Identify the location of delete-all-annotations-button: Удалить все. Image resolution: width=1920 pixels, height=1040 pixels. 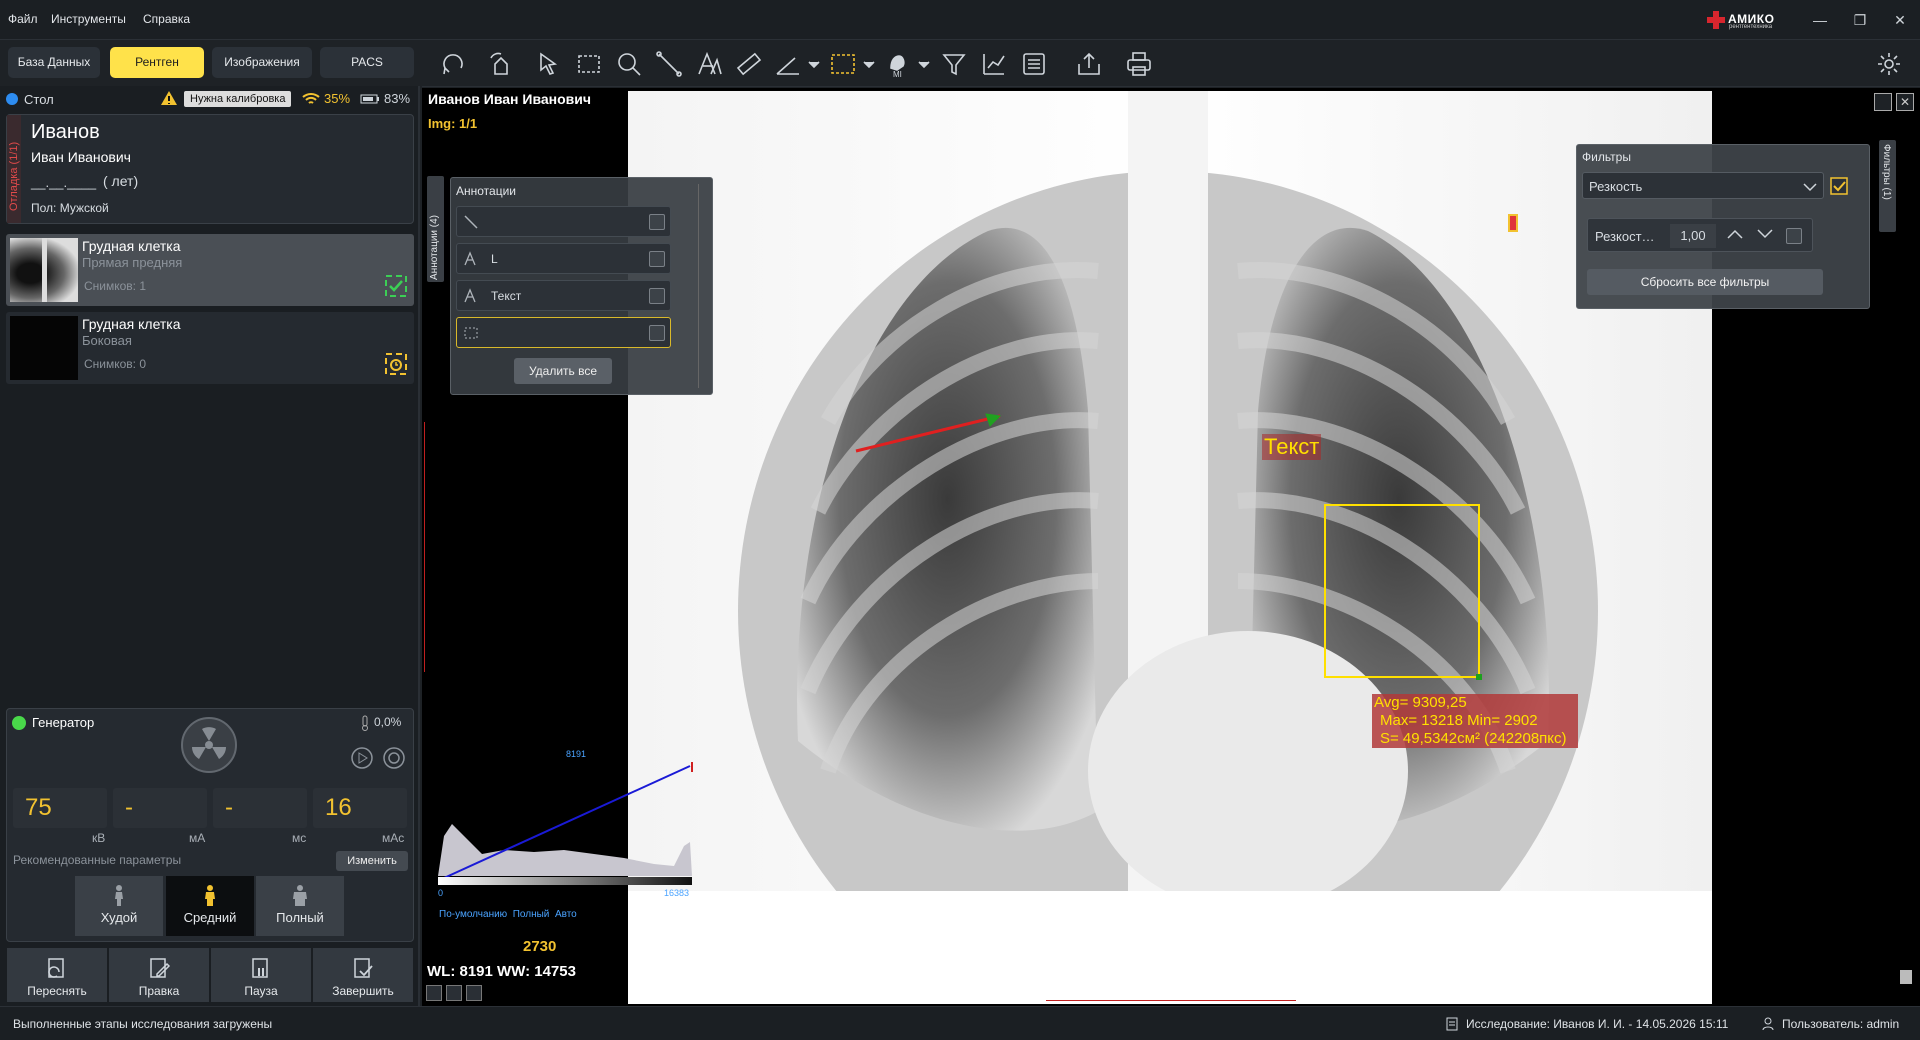
(563, 371).